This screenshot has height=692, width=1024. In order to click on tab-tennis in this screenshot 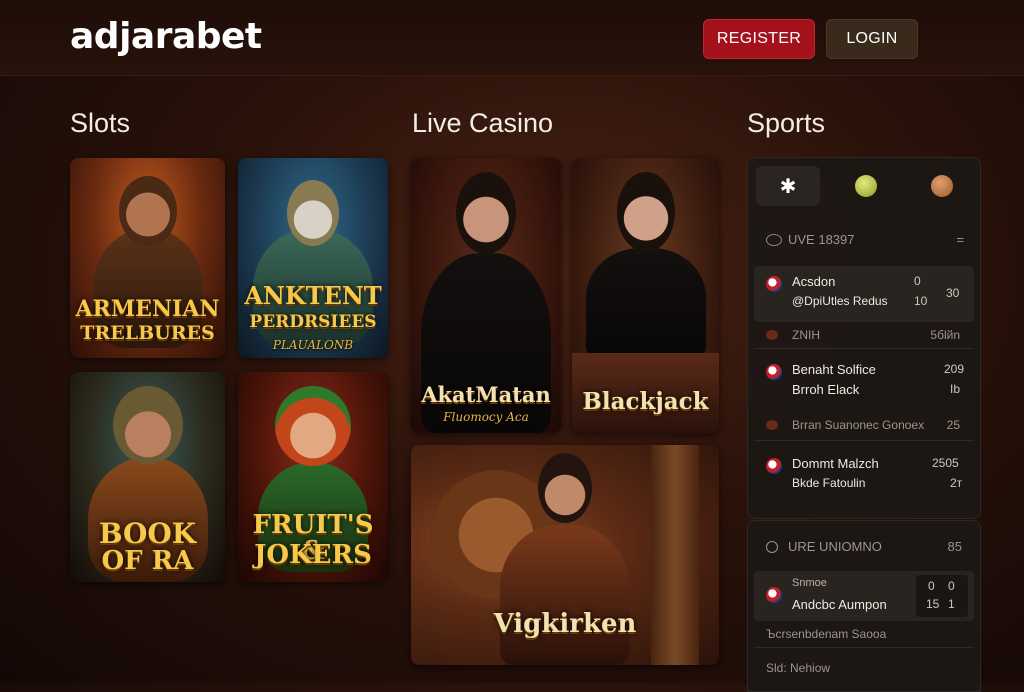, I will do `click(866, 186)`.